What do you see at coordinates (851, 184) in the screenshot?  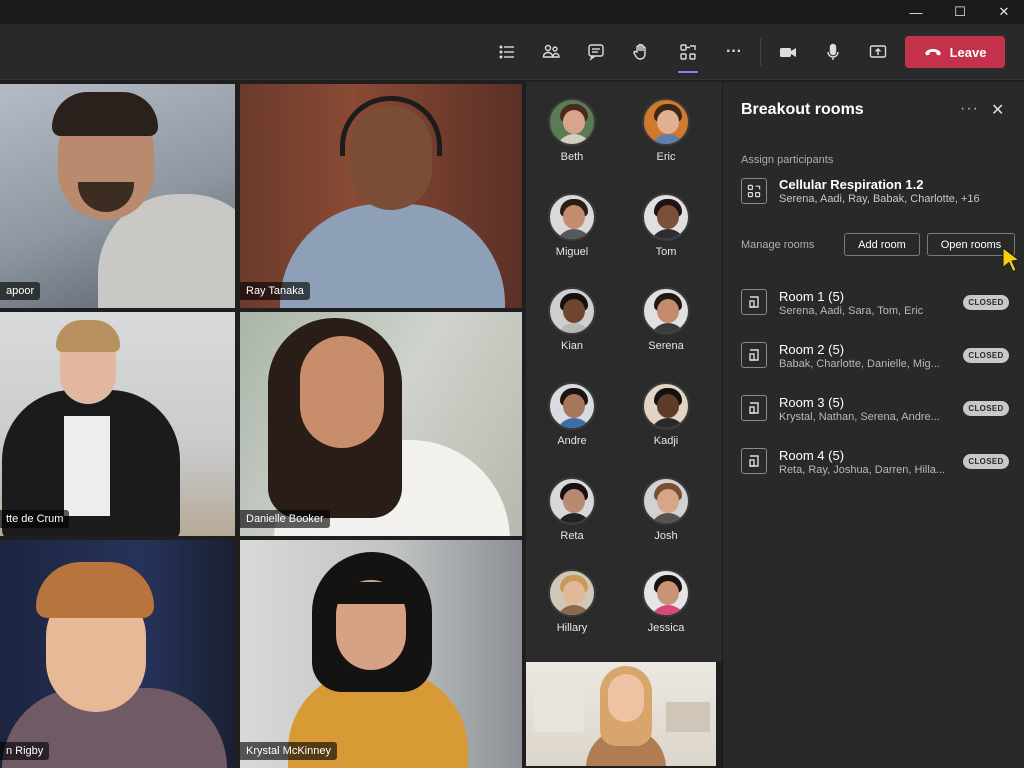 I see `assign-session-title: Cellular Respiration 1.2` at bounding box center [851, 184].